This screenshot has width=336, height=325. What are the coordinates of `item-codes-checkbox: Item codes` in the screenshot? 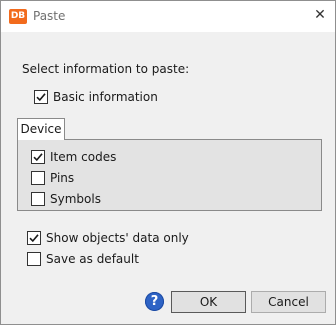 It's located at (73, 157).